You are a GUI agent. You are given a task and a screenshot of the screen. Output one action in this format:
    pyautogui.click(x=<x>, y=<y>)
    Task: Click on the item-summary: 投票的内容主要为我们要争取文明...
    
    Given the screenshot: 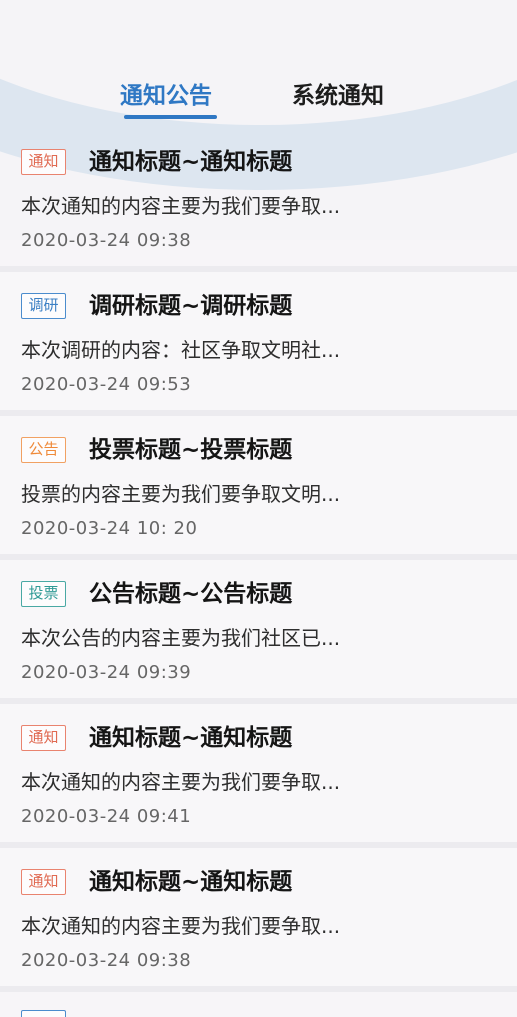 What is the action you would take?
    pyautogui.click(x=181, y=494)
    